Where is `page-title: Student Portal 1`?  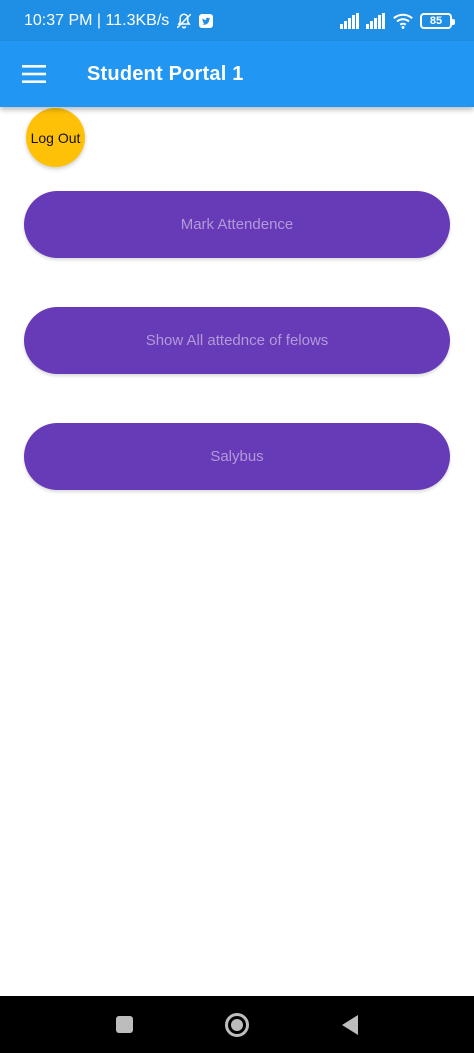 page-title: Student Portal 1 is located at coordinates (165, 73).